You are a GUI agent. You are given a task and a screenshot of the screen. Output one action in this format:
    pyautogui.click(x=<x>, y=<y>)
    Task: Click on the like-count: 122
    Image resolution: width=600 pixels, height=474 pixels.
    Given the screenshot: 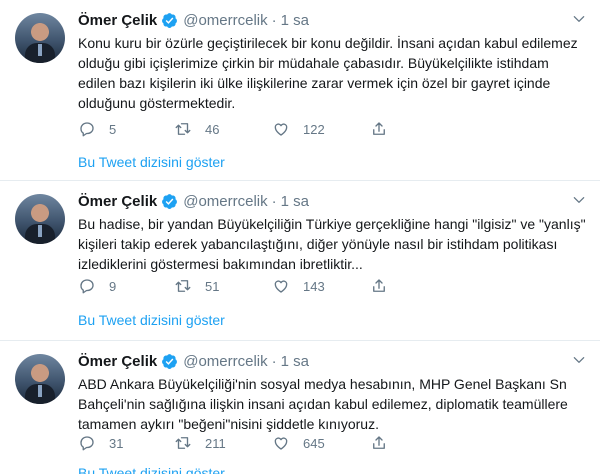 What is the action you would take?
    pyautogui.click(x=314, y=129)
    